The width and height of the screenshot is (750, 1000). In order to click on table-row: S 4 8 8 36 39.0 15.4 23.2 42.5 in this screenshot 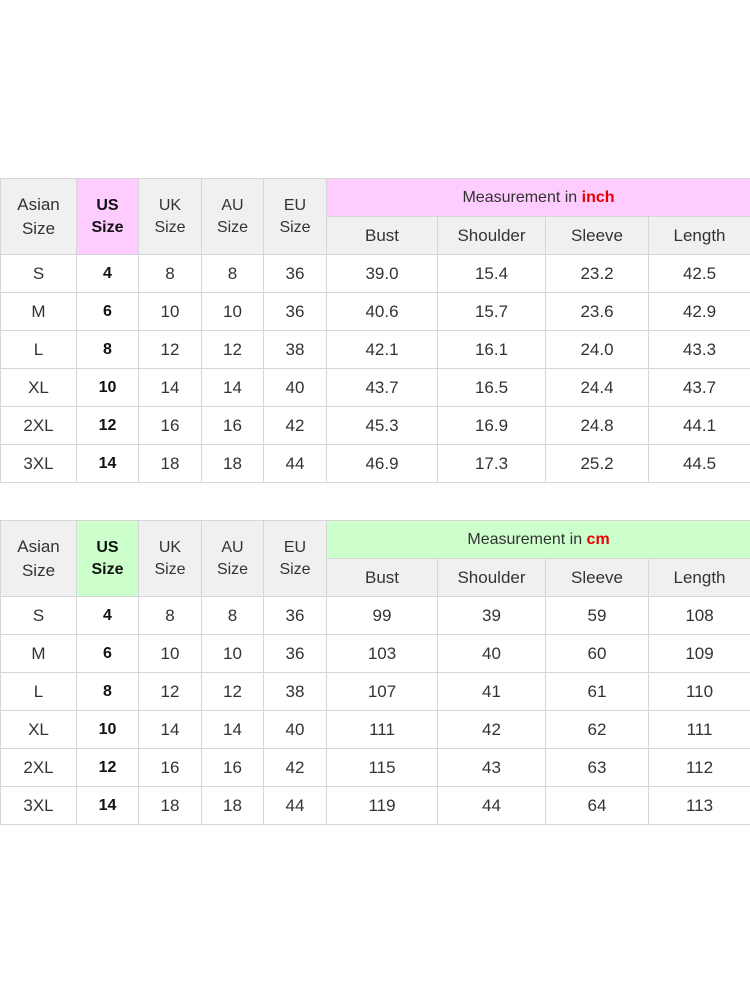, I will do `click(375, 273)`.